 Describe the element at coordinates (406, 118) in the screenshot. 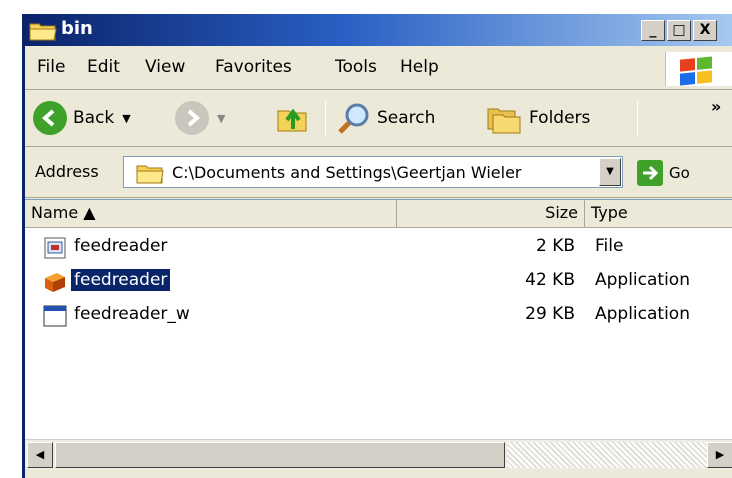

I see `search-label: Search` at that location.